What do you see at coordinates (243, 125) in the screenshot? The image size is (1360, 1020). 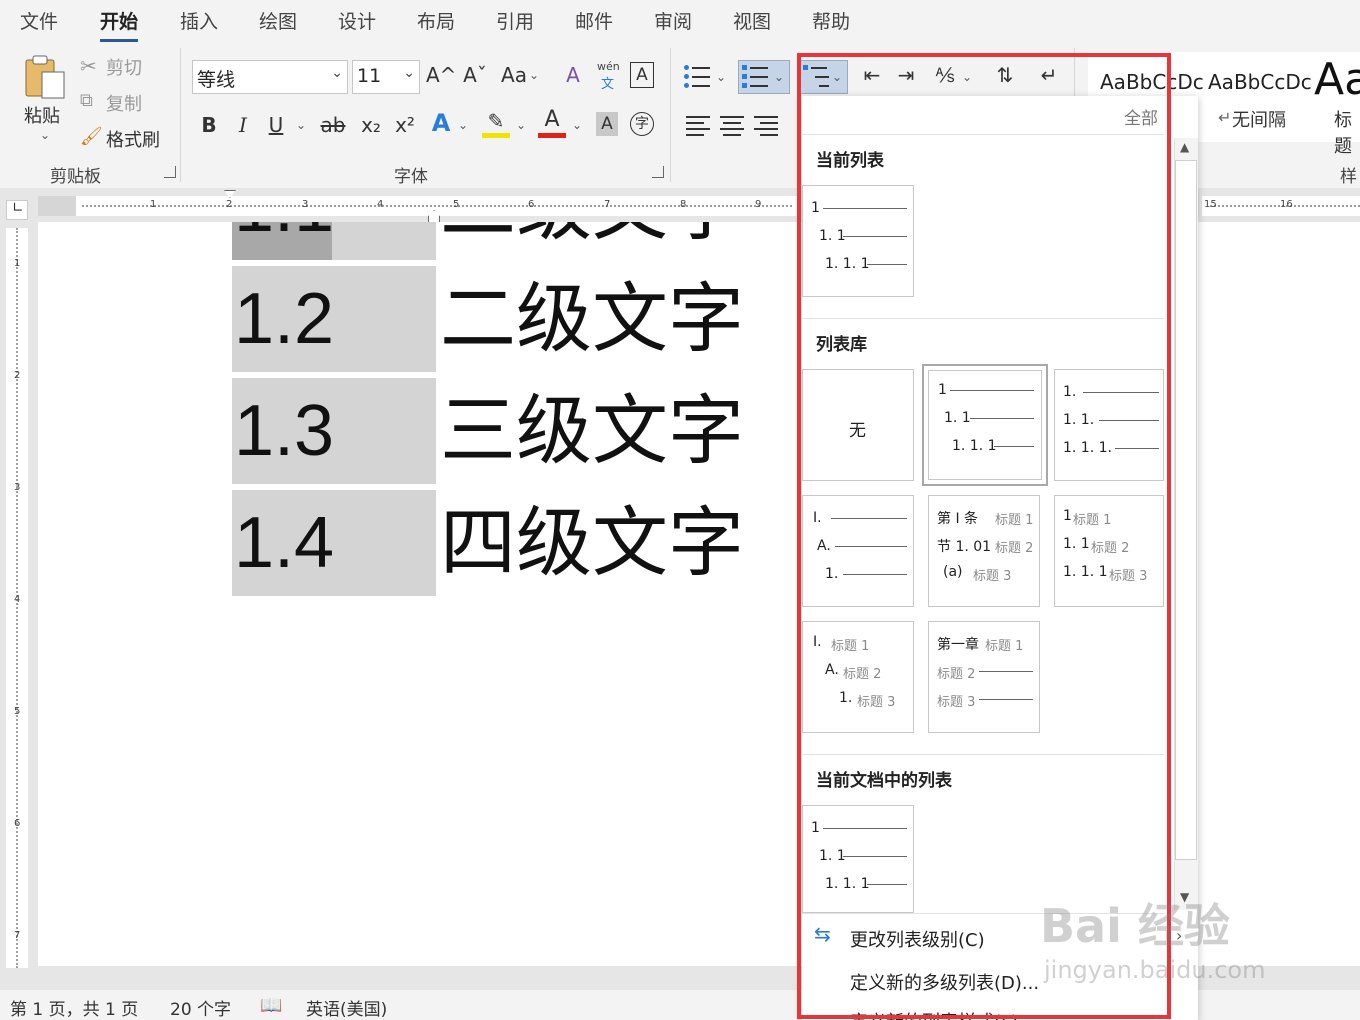 I see `italic-button: I` at bounding box center [243, 125].